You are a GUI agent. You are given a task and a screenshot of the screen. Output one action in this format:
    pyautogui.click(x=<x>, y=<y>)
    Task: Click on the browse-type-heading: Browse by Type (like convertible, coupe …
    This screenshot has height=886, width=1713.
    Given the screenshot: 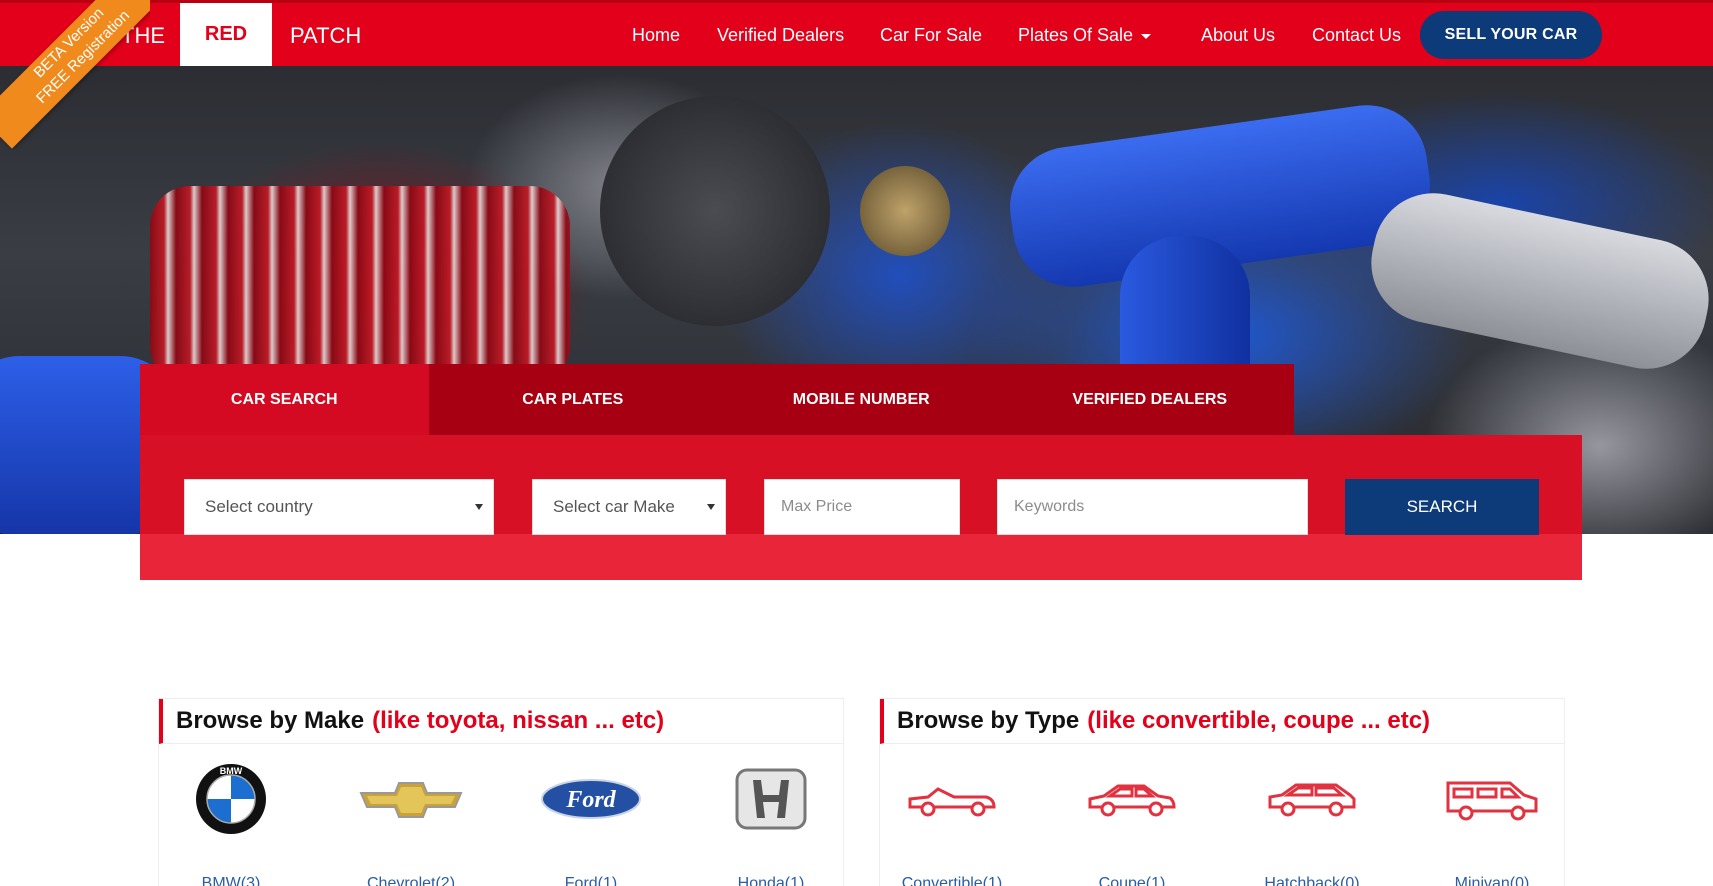 What is the action you would take?
    pyautogui.click(x=1222, y=721)
    